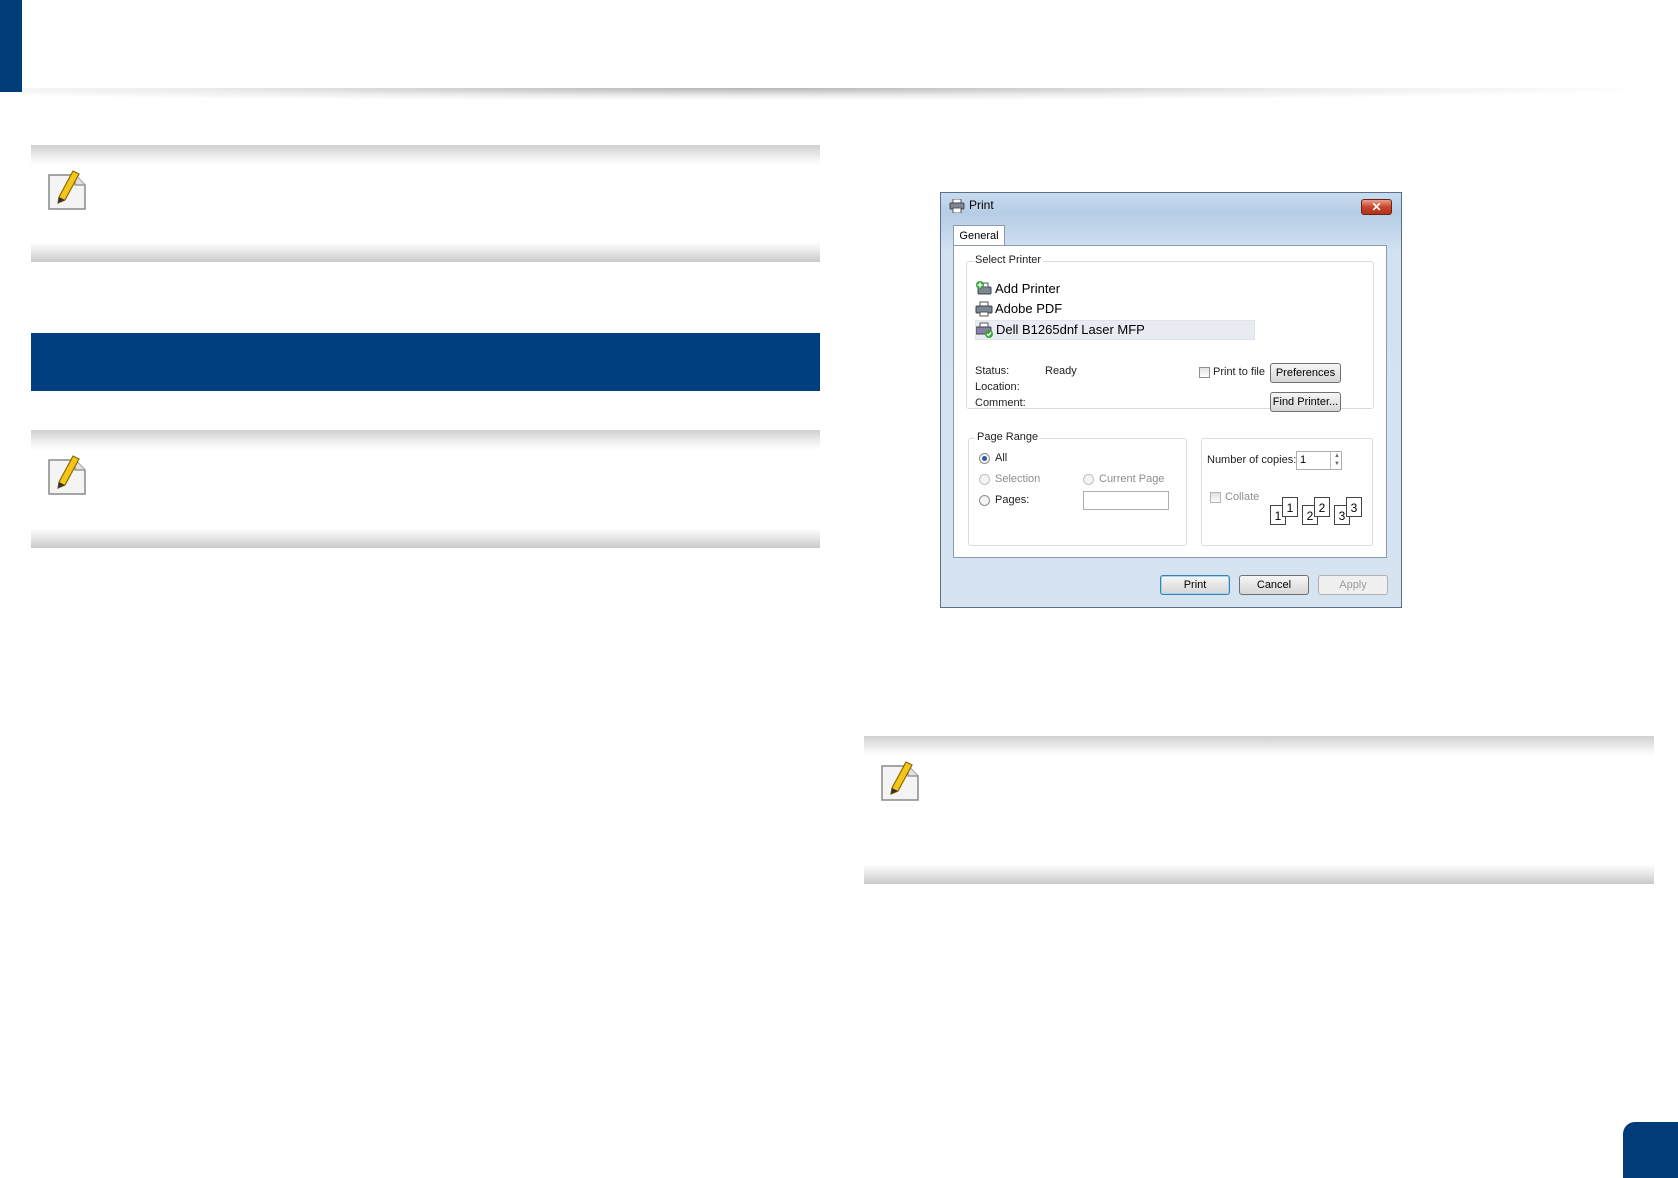 The height and width of the screenshot is (1178, 1678). Describe the element at coordinates (984, 500) in the screenshot. I see `pages-radio` at that location.